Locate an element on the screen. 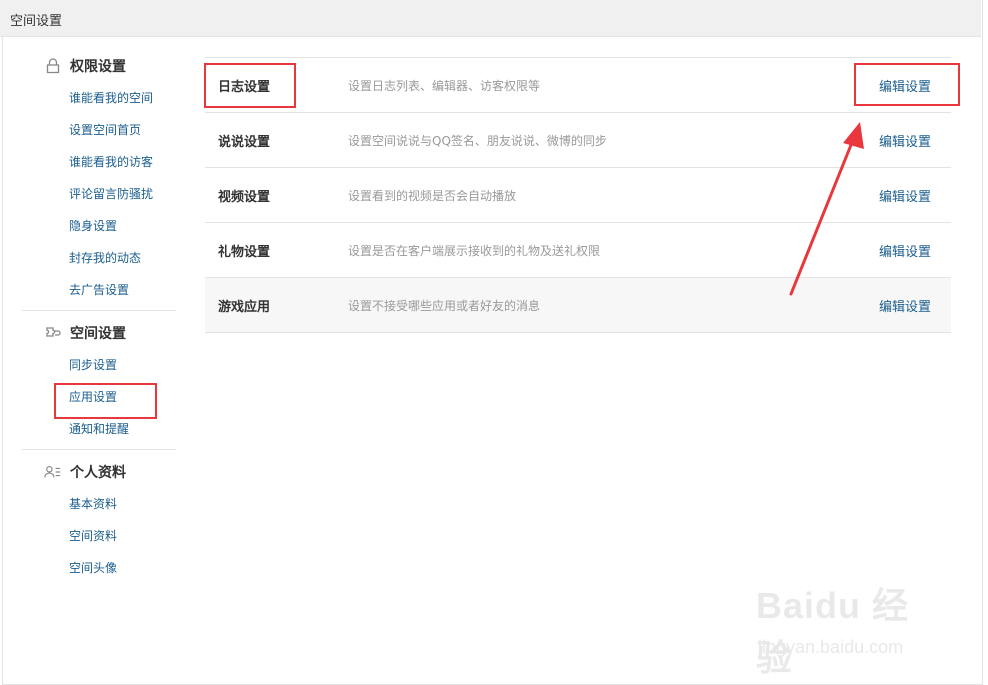  baidu-jingyan-watermark: Baidu 经验 jingyan.baidu.com is located at coordinates (846, 626).